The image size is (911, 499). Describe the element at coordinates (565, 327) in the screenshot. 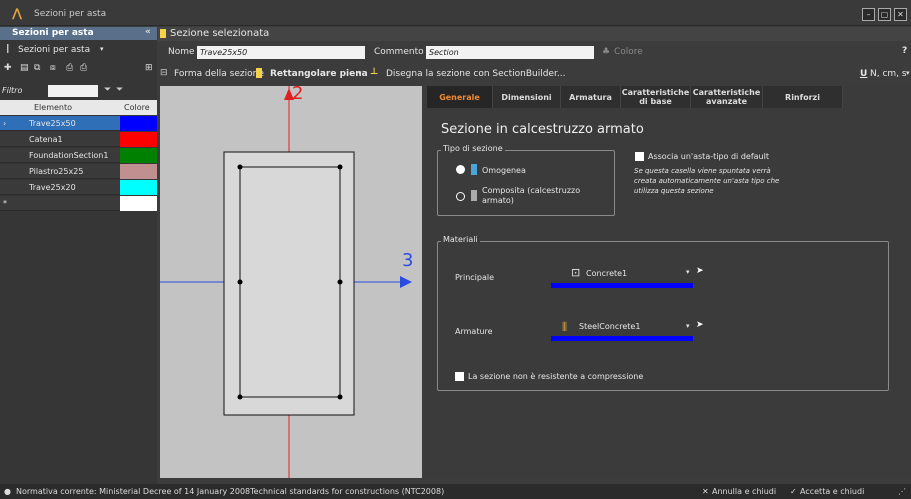

I see `steel-icon: ⫴` at that location.